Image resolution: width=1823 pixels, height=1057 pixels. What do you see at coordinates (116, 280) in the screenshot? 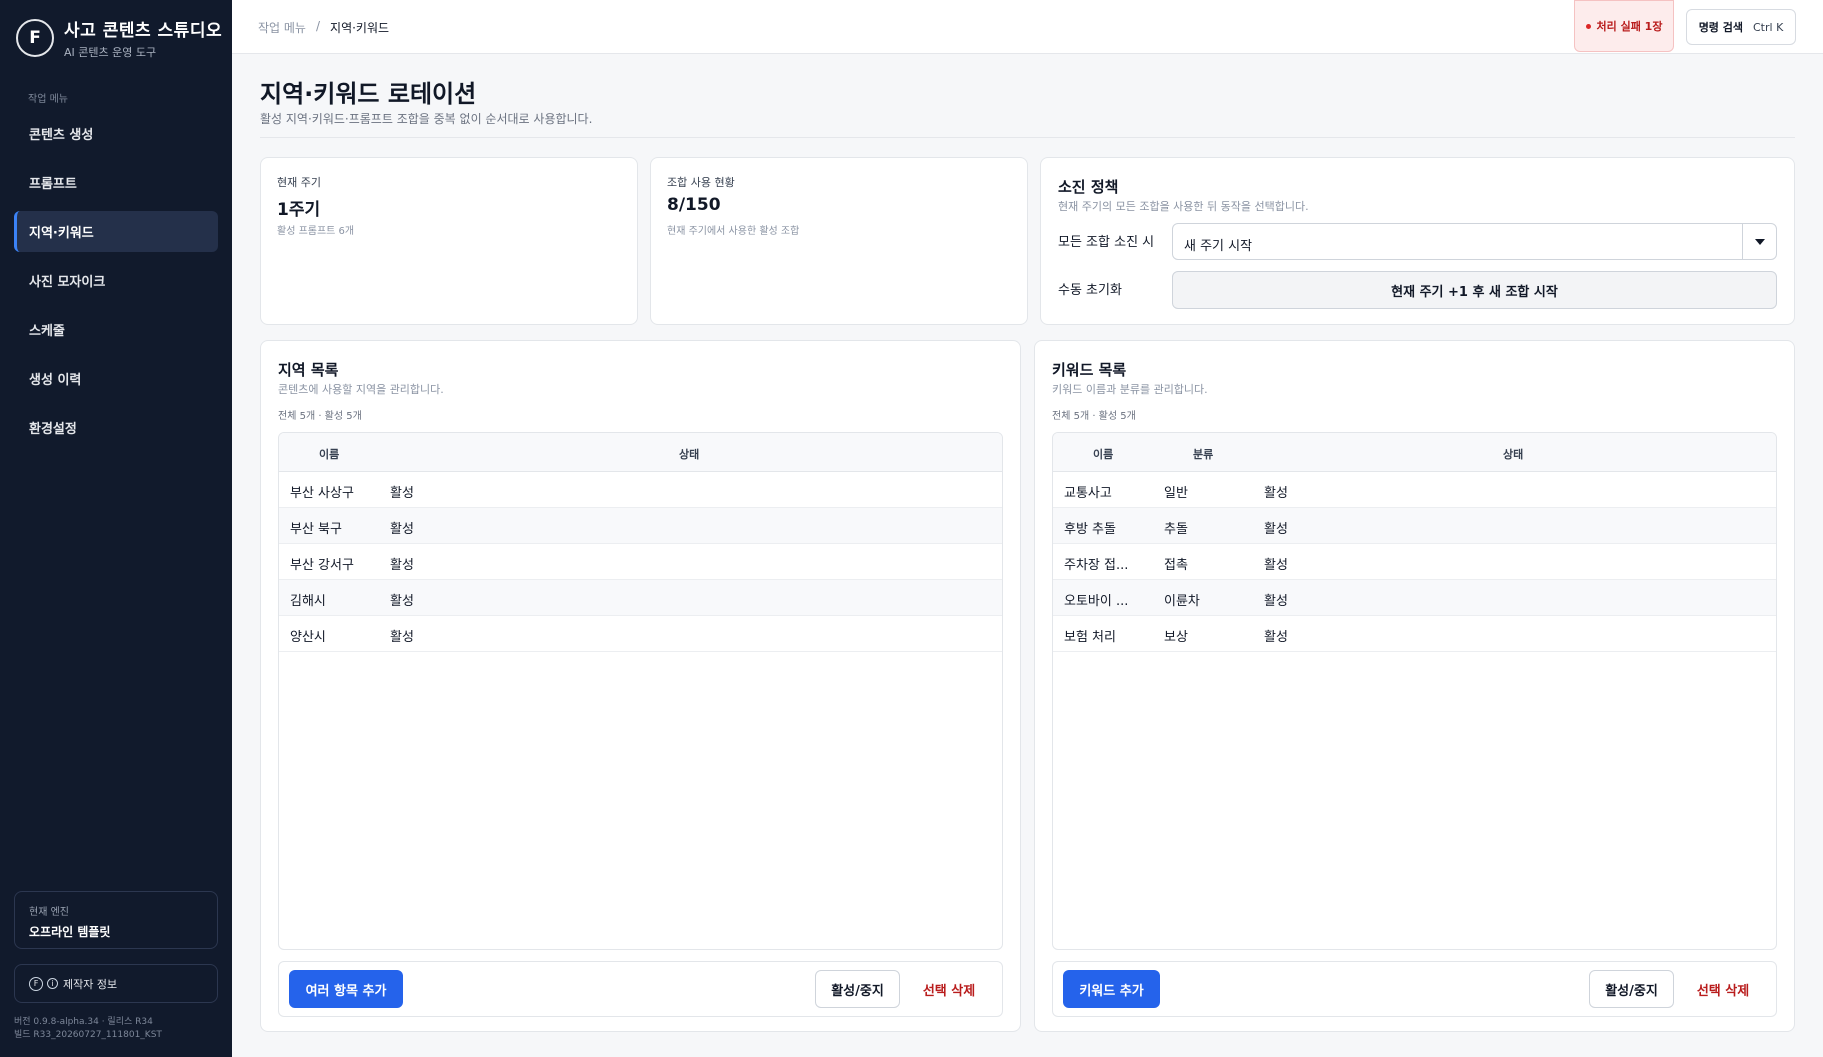
I see `sidebar-item-photo-mosaic: 사진 모자이크` at bounding box center [116, 280].